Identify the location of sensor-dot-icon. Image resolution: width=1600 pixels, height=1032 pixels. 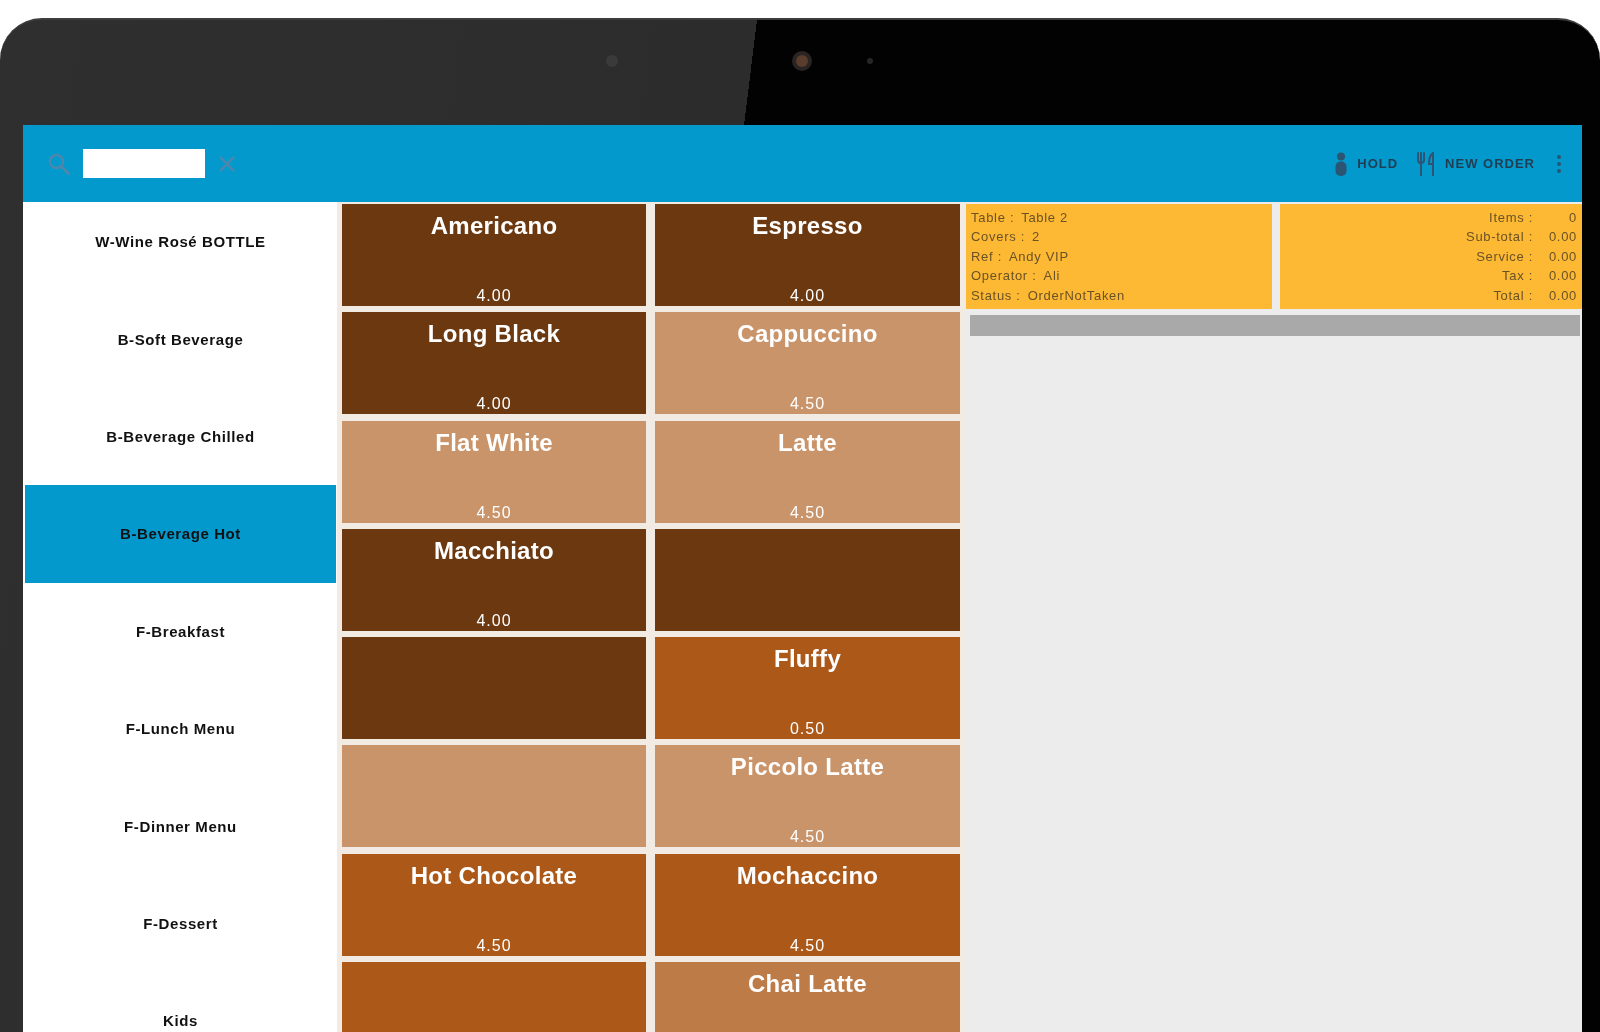
(870, 61).